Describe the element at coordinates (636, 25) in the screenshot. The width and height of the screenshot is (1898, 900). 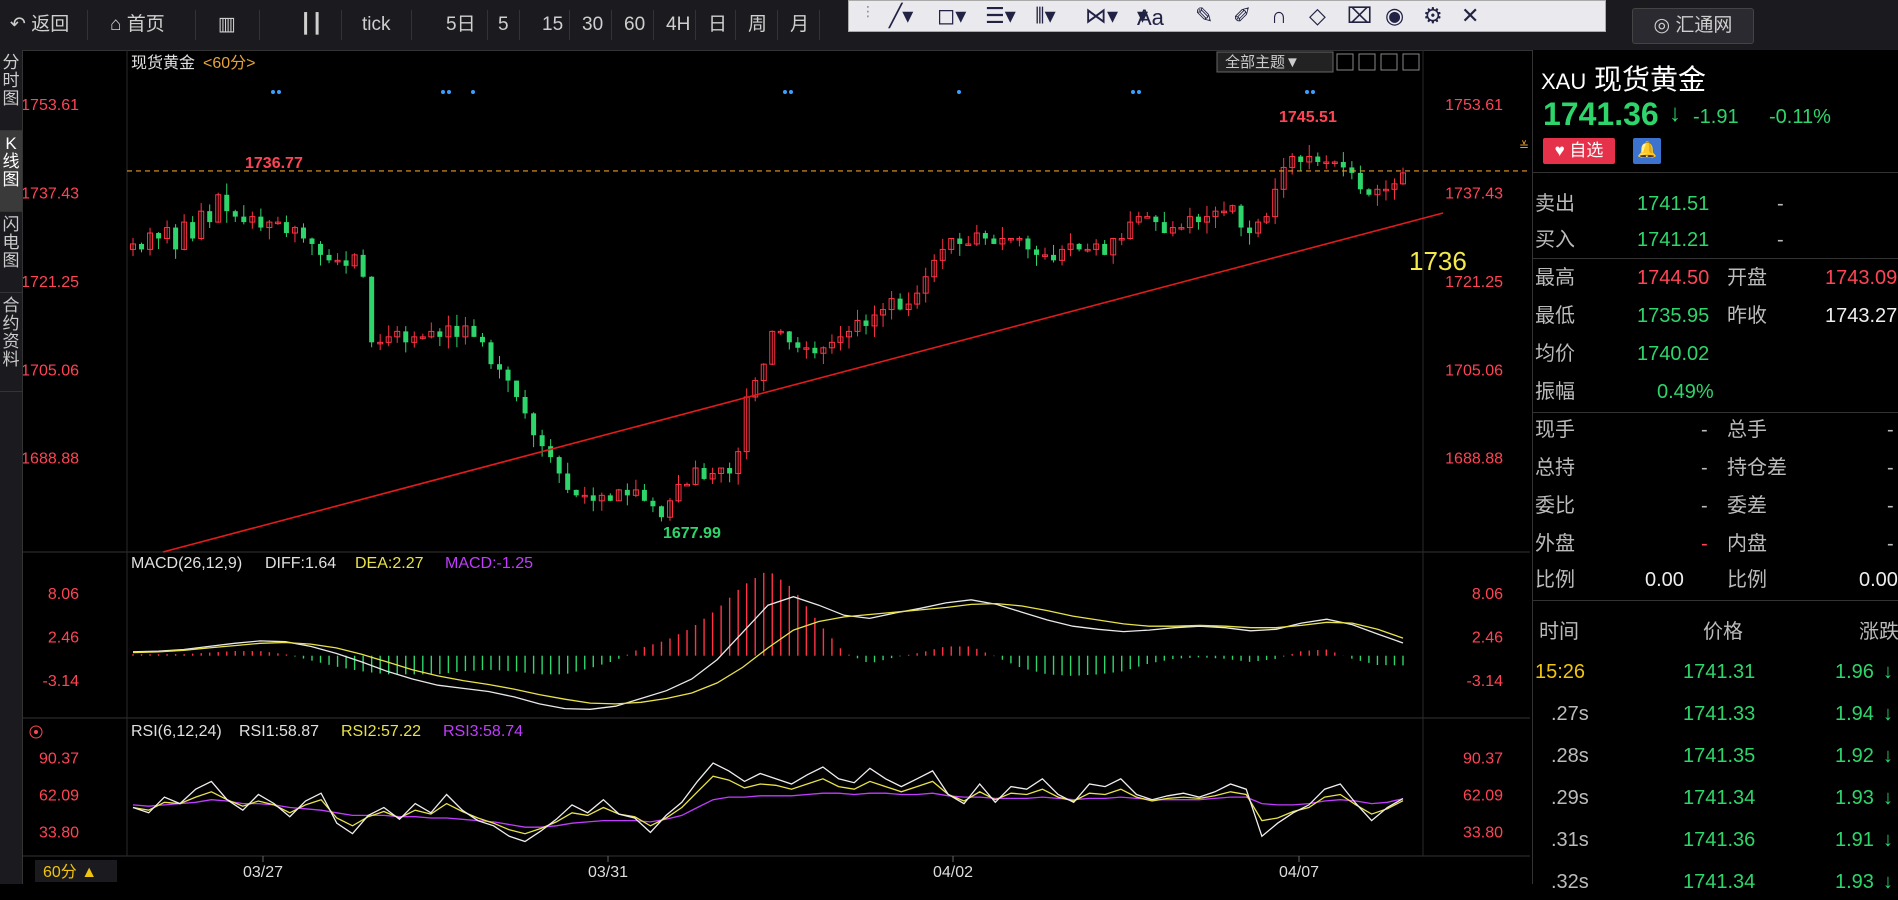
I see `period-60-button: 60` at that location.